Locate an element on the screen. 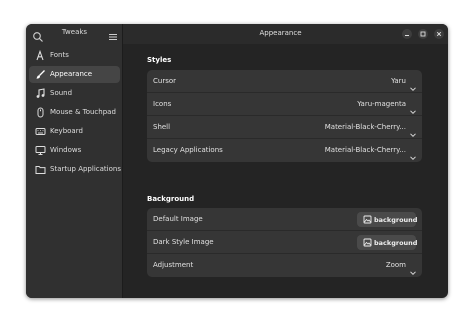 This screenshot has height=327, width=474. sidebar-item-startup-applications: Startup Applications is located at coordinates (75, 169).